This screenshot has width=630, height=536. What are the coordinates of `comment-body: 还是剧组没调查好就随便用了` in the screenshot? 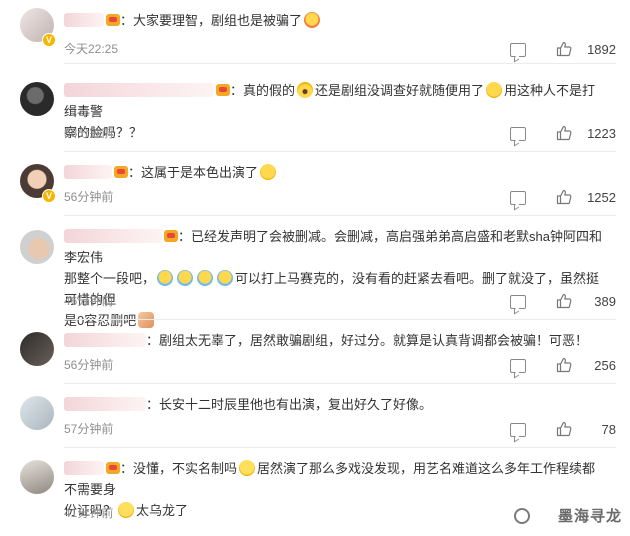 It's located at (400, 90).